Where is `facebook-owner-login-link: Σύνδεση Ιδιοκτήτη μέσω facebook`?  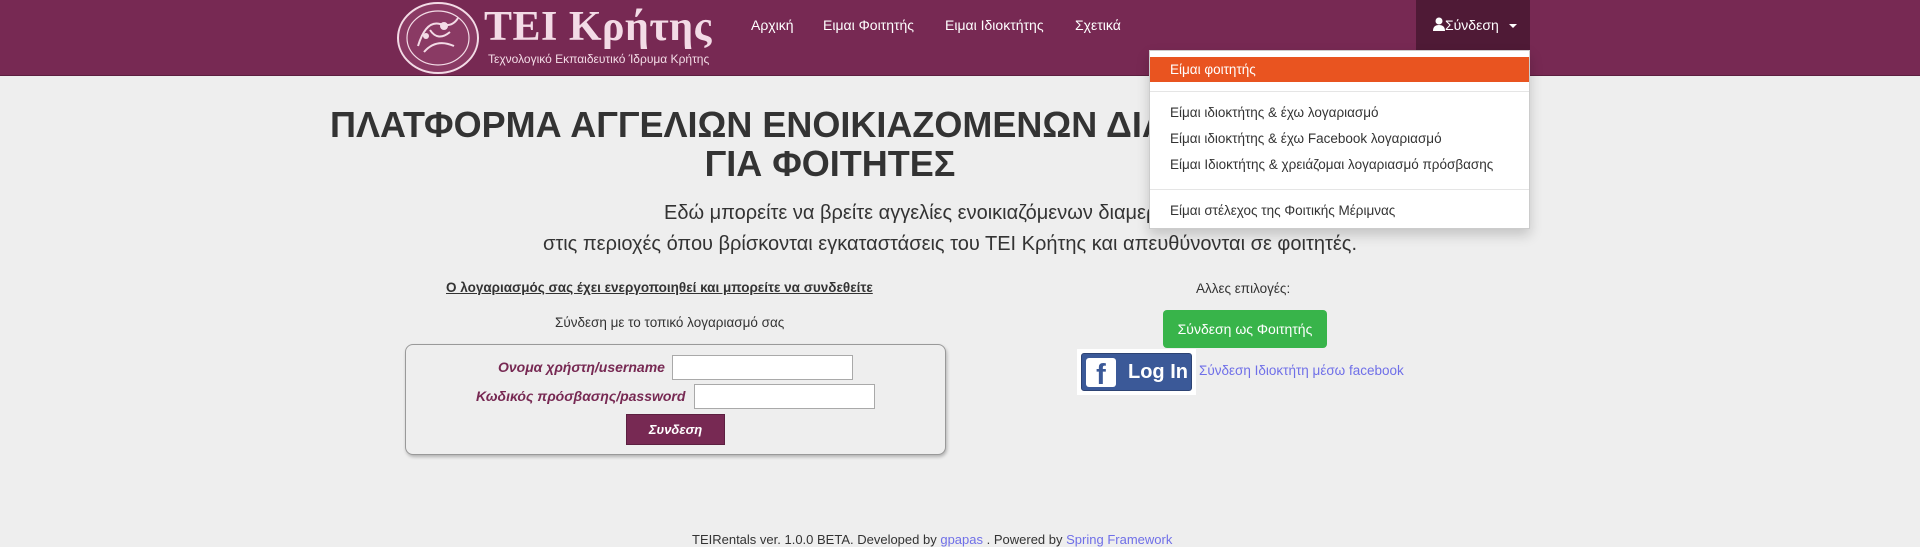
facebook-owner-login-link: Σύνδεση Ιδιοκτήτη μέσω facebook is located at coordinates (1301, 370).